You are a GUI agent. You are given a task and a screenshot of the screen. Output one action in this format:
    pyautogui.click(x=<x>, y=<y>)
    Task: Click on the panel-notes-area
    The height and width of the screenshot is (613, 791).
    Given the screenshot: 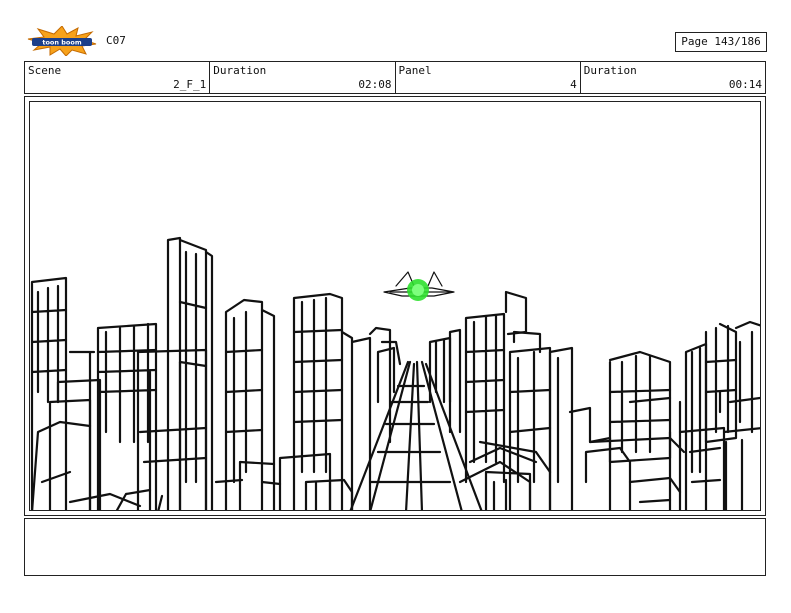 What is the action you would take?
    pyautogui.click(x=395, y=547)
    